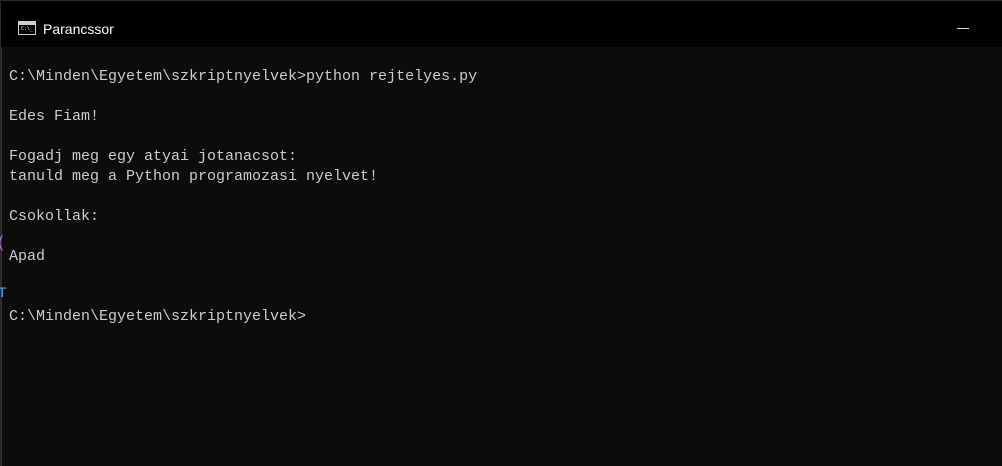 The width and height of the screenshot is (1002, 466). I want to click on background-window-glyph: (, so click(1, 243).